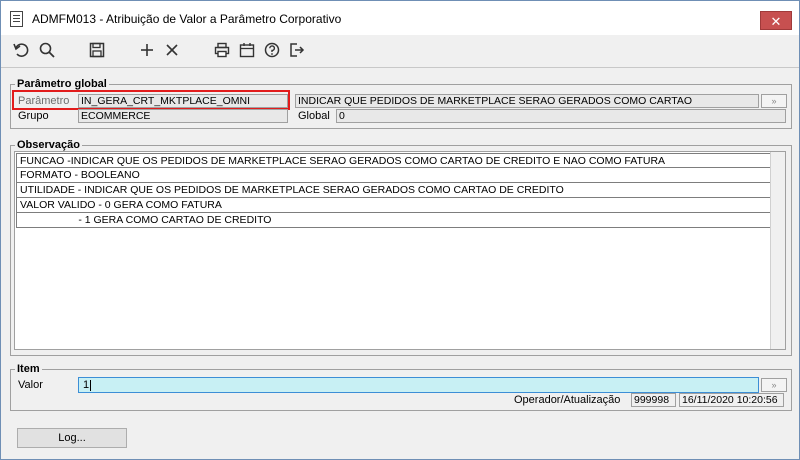 Image resolution: width=800 pixels, height=460 pixels. Describe the element at coordinates (30, 385) in the screenshot. I see `valor-label: Valor` at that location.